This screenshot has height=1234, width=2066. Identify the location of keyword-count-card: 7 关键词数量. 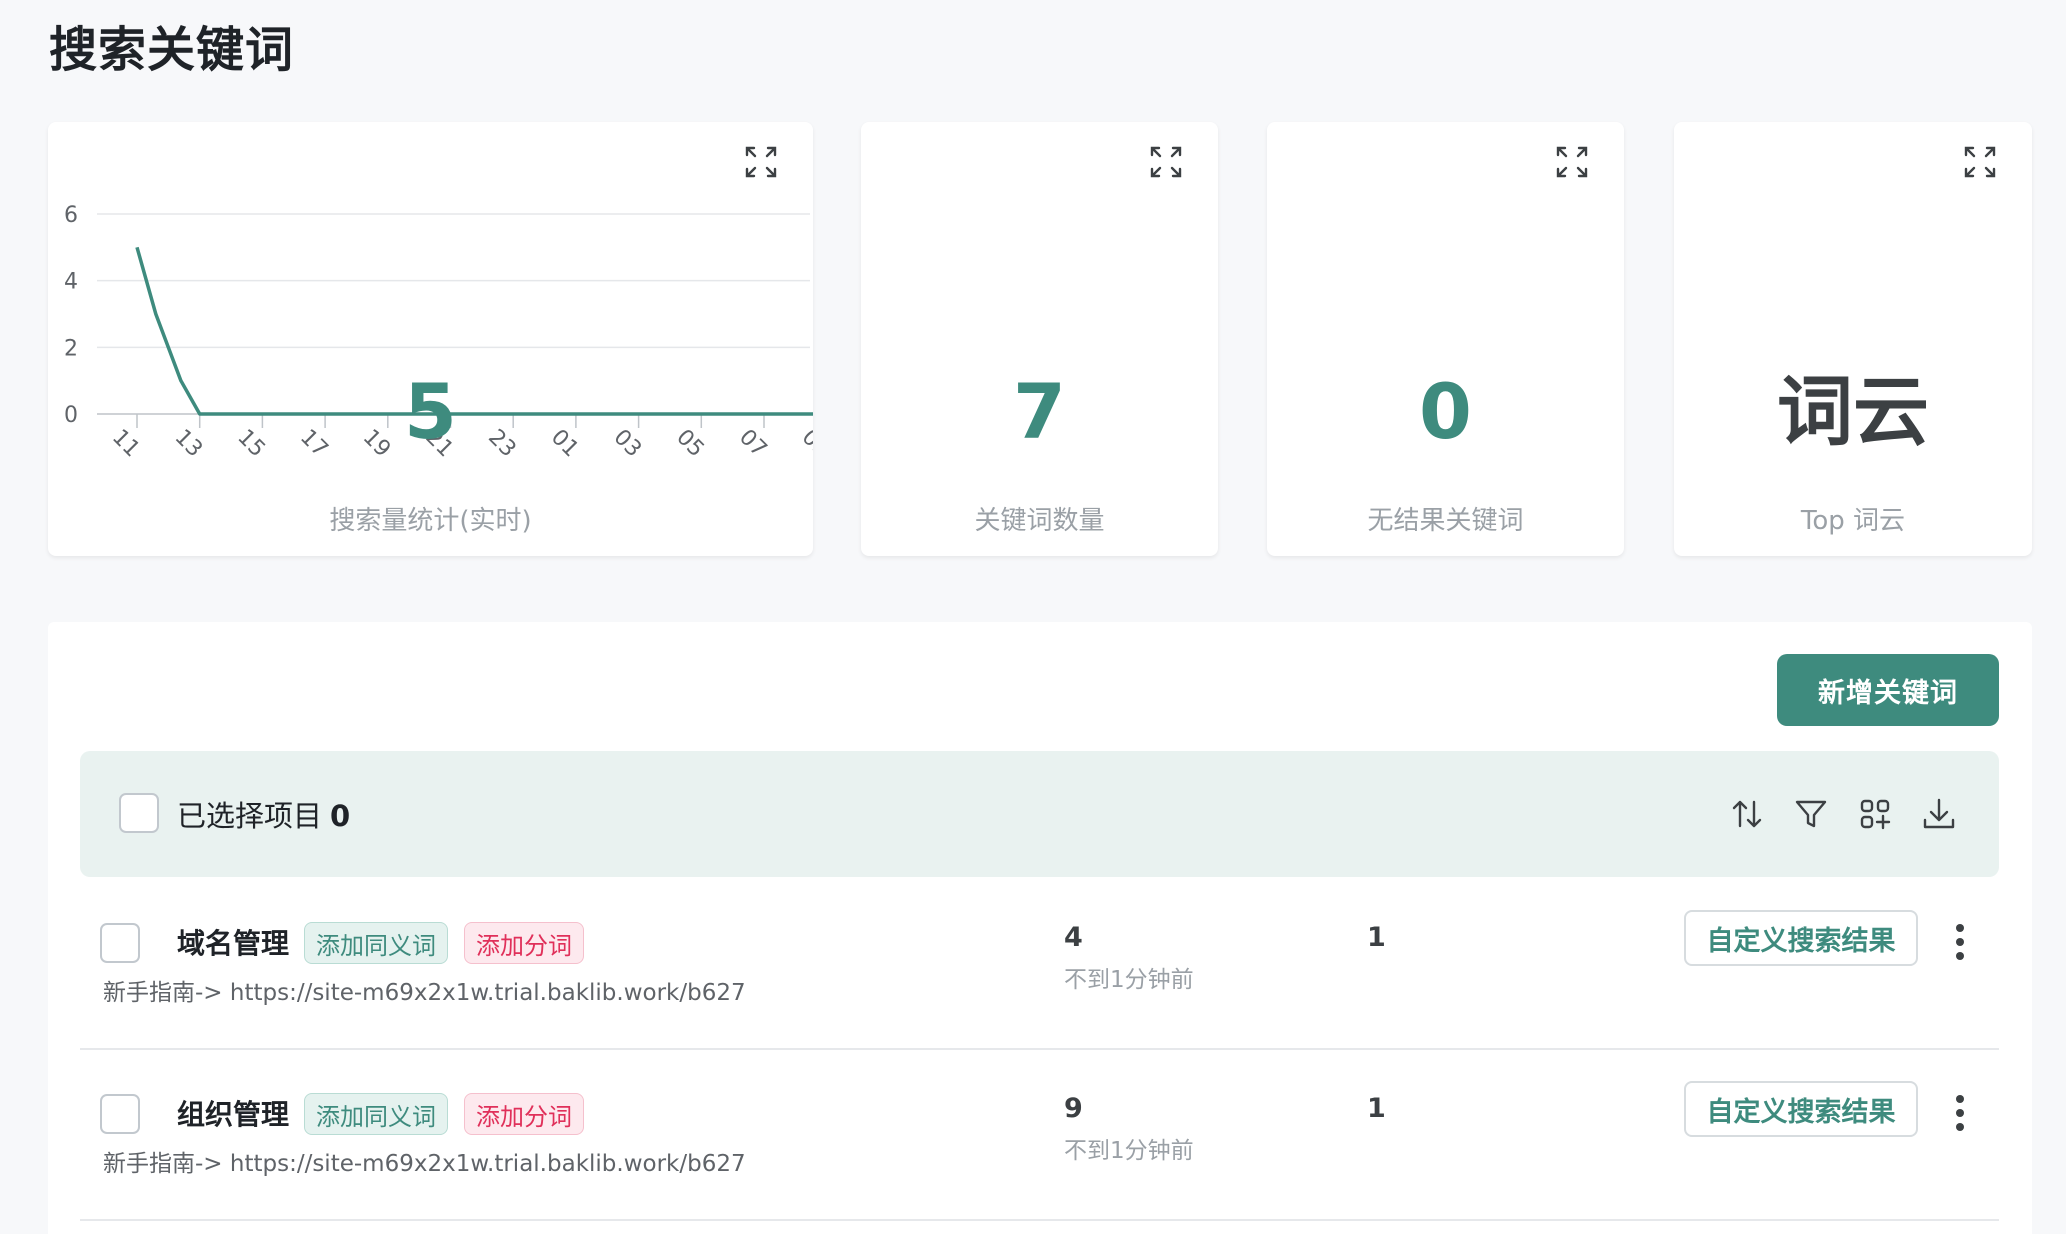
(1039, 339).